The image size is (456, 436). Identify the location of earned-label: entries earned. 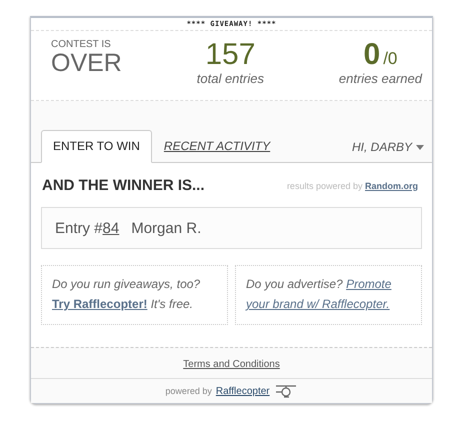
(380, 78).